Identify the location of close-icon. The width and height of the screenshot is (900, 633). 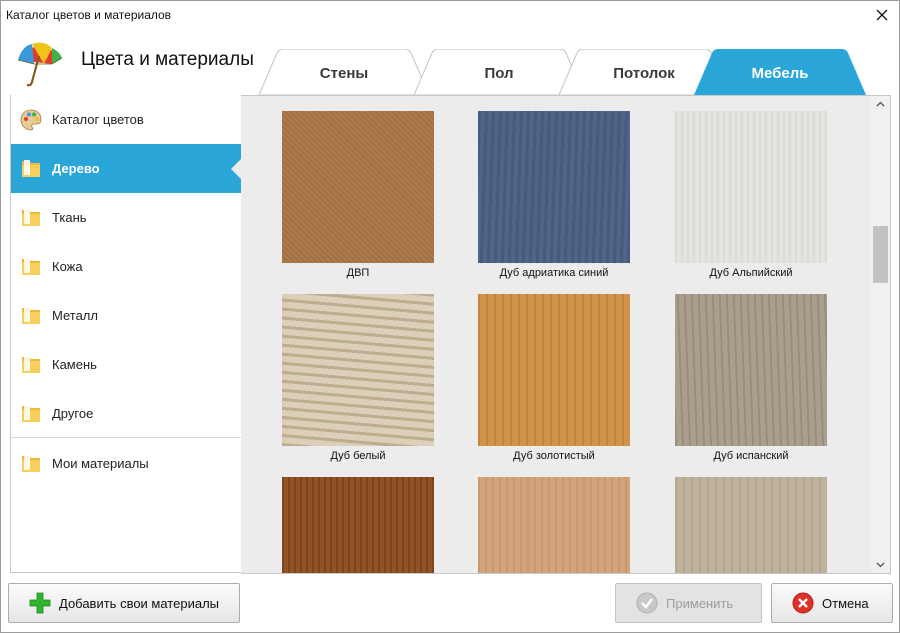
(882, 15).